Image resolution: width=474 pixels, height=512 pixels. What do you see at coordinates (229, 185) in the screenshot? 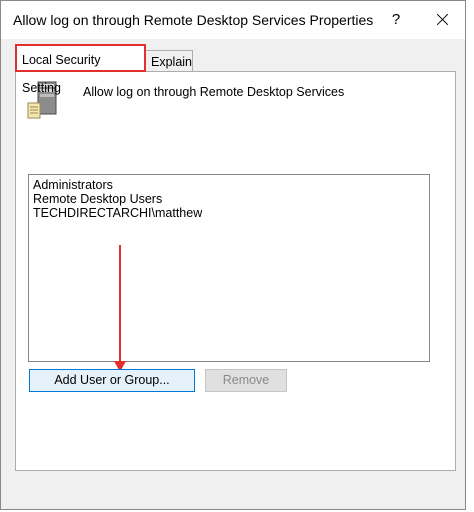
I see `list-item: Administrators` at bounding box center [229, 185].